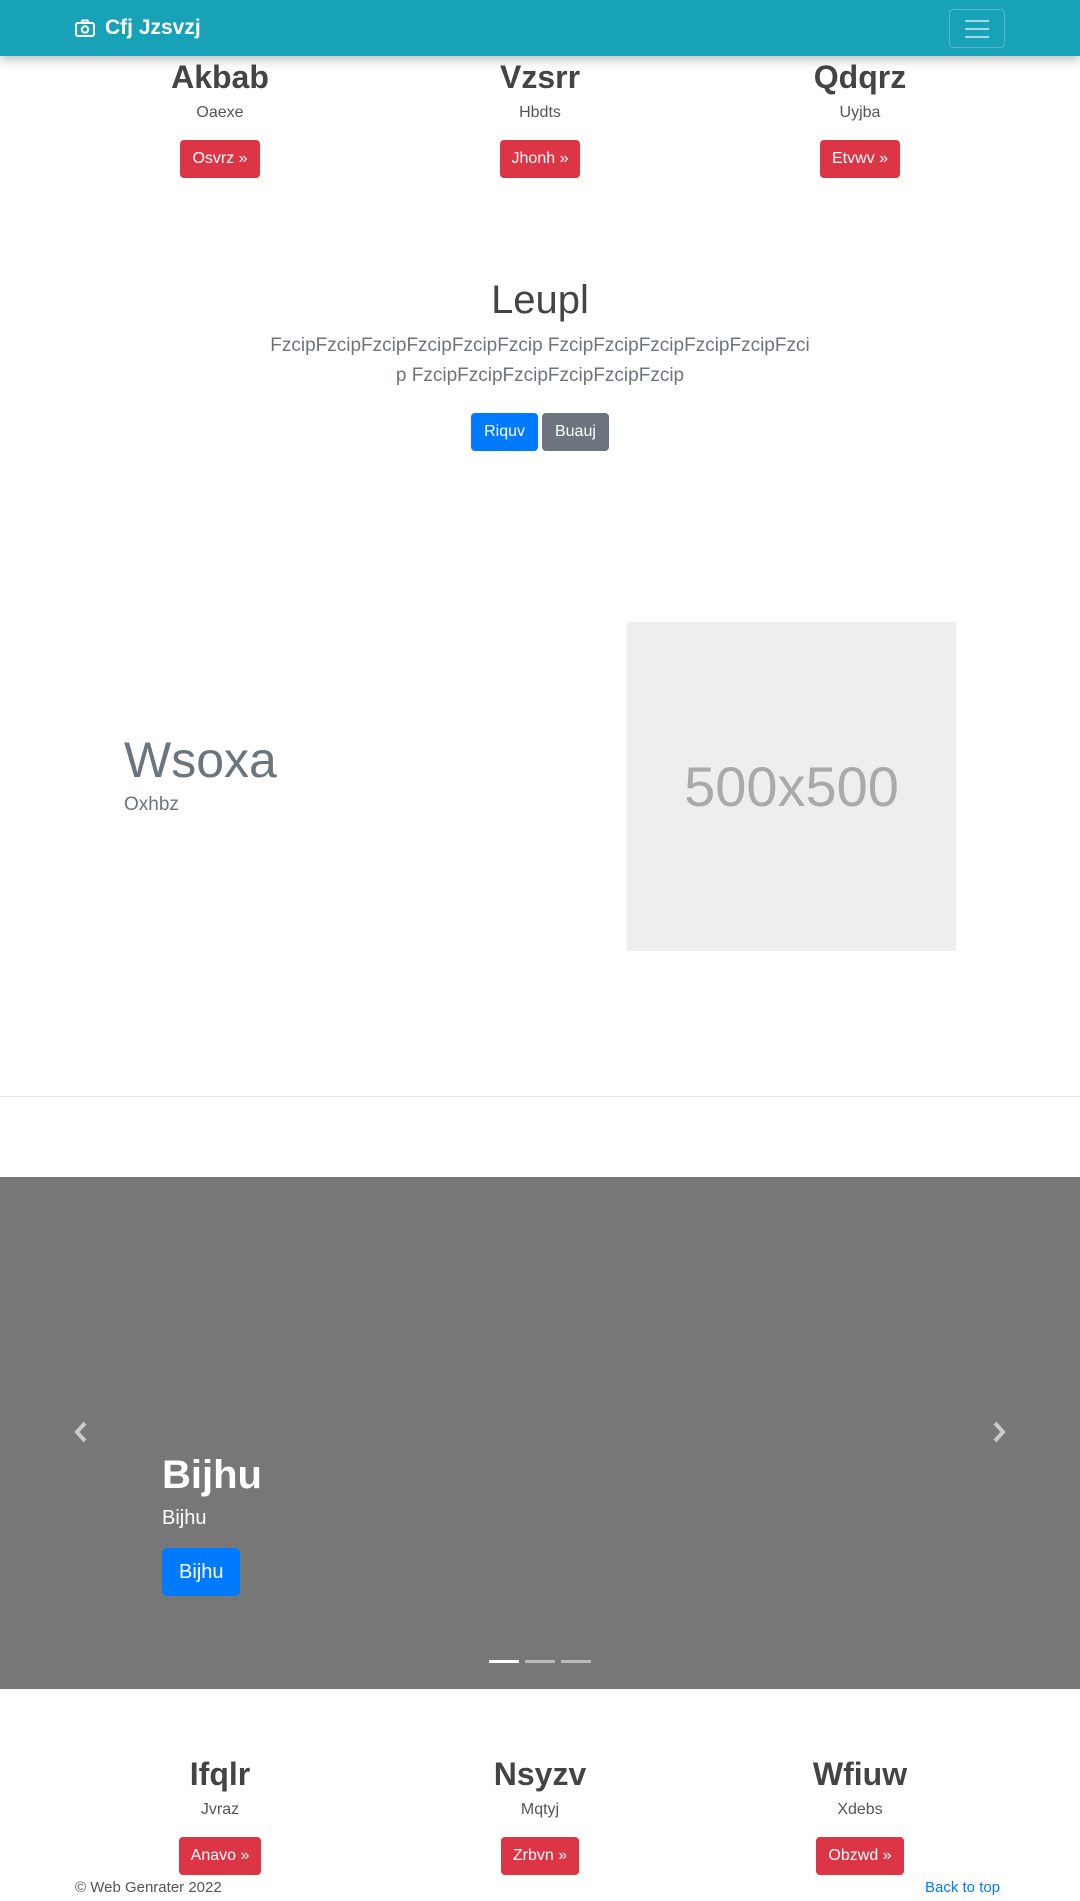 The image size is (1080, 1901). What do you see at coordinates (151, 804) in the screenshot?
I see `featurette-subtext: Oxhbz` at bounding box center [151, 804].